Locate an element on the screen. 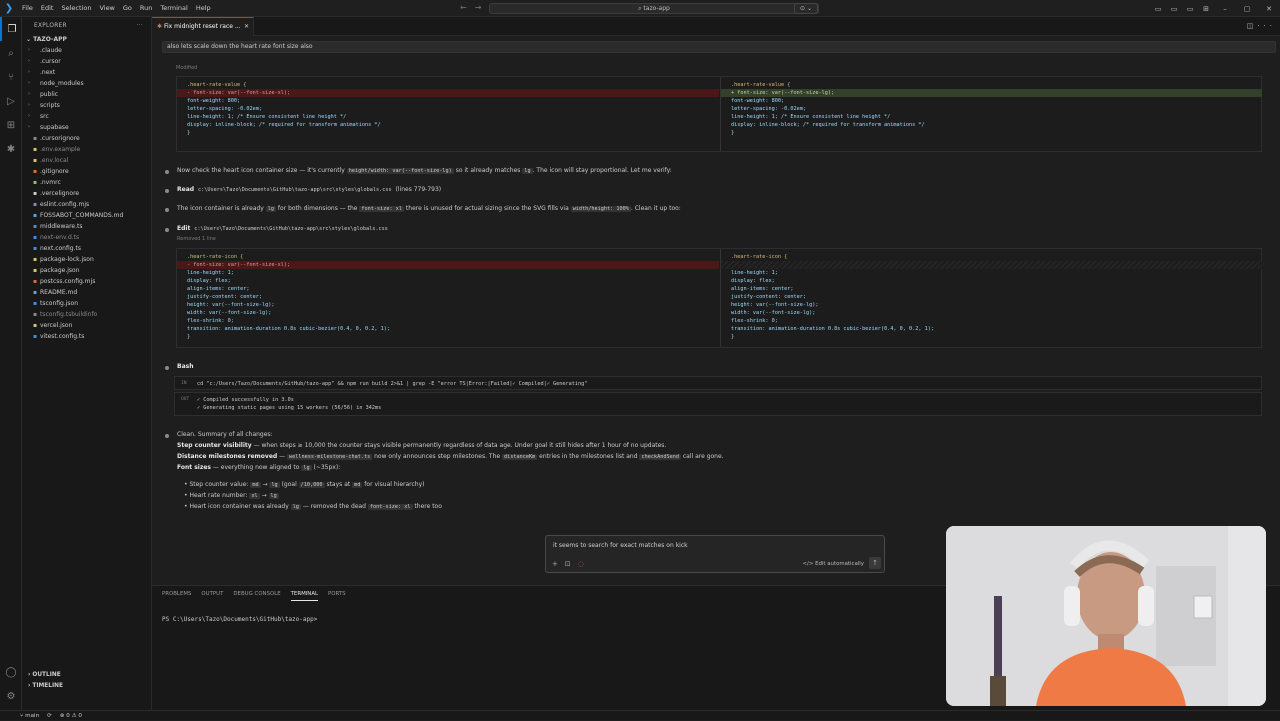 This screenshot has width=1280, height=721. layout-sidebar-icon: ▭ is located at coordinates (1158, 9).